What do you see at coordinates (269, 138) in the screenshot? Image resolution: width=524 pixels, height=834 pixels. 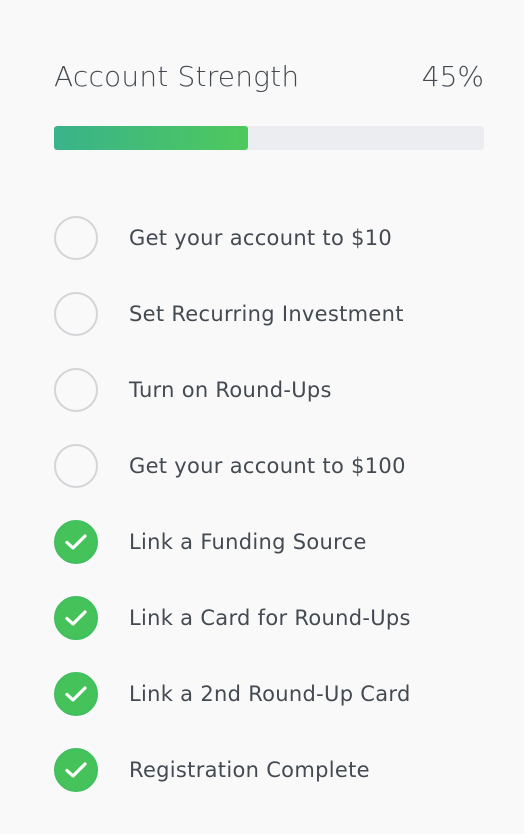 I see `progress-track` at bounding box center [269, 138].